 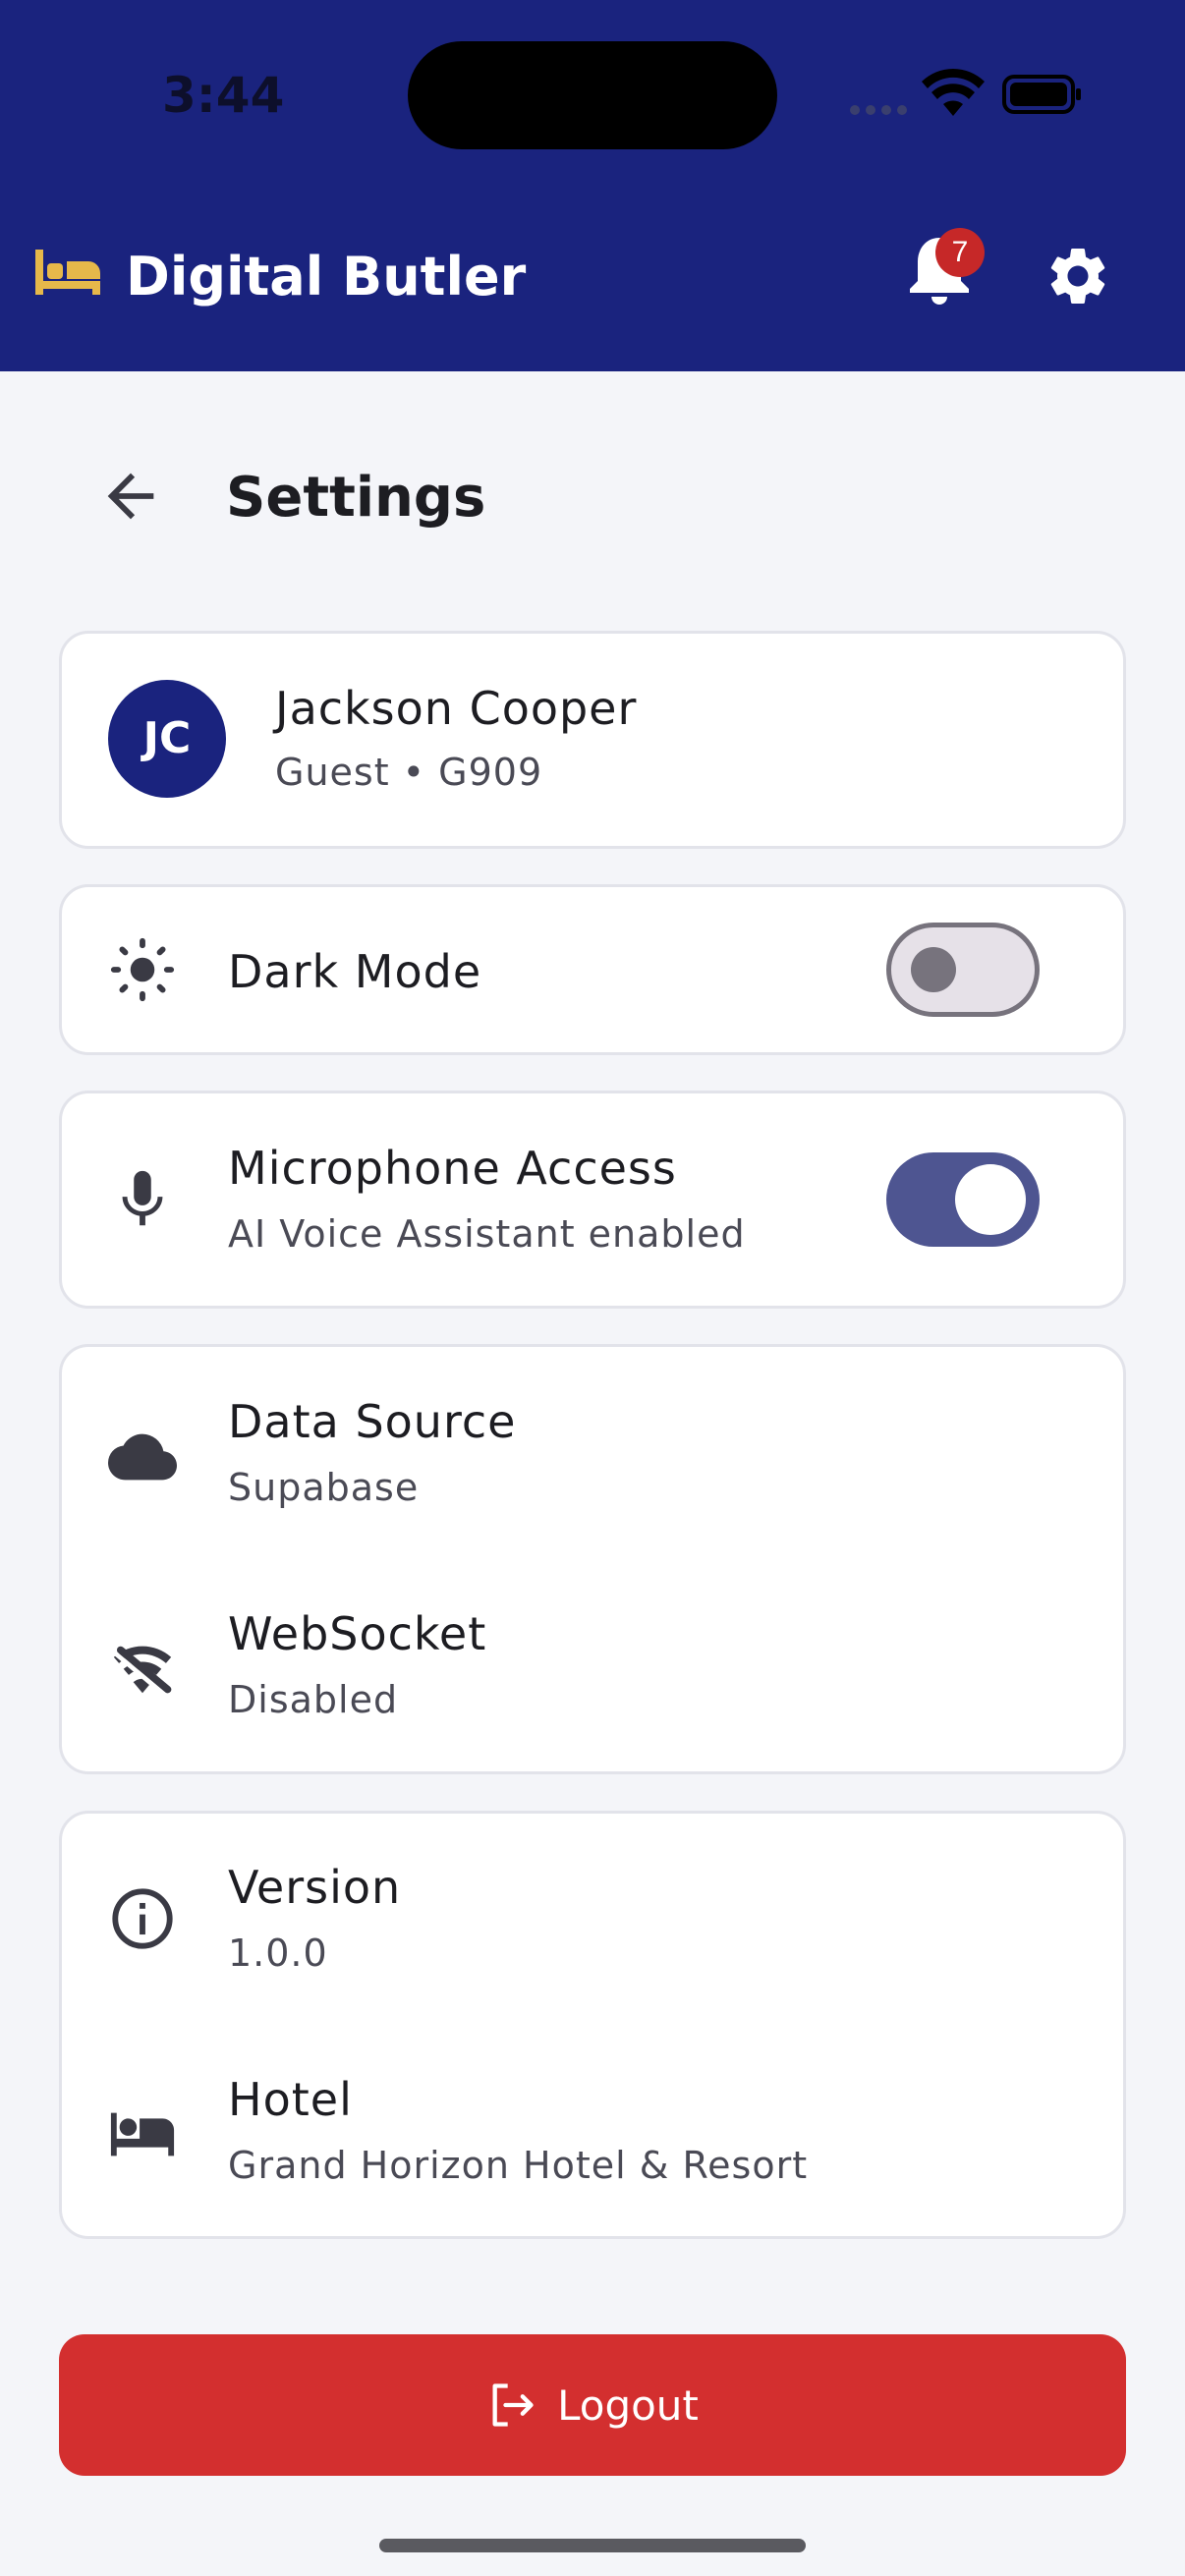 What do you see at coordinates (315, 1887) in the screenshot?
I see `version-label: Version` at bounding box center [315, 1887].